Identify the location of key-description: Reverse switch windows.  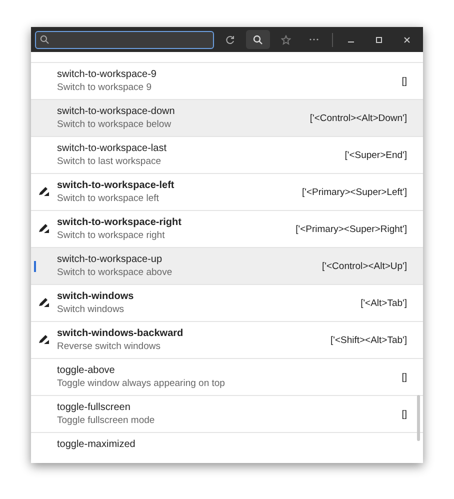
(109, 346).